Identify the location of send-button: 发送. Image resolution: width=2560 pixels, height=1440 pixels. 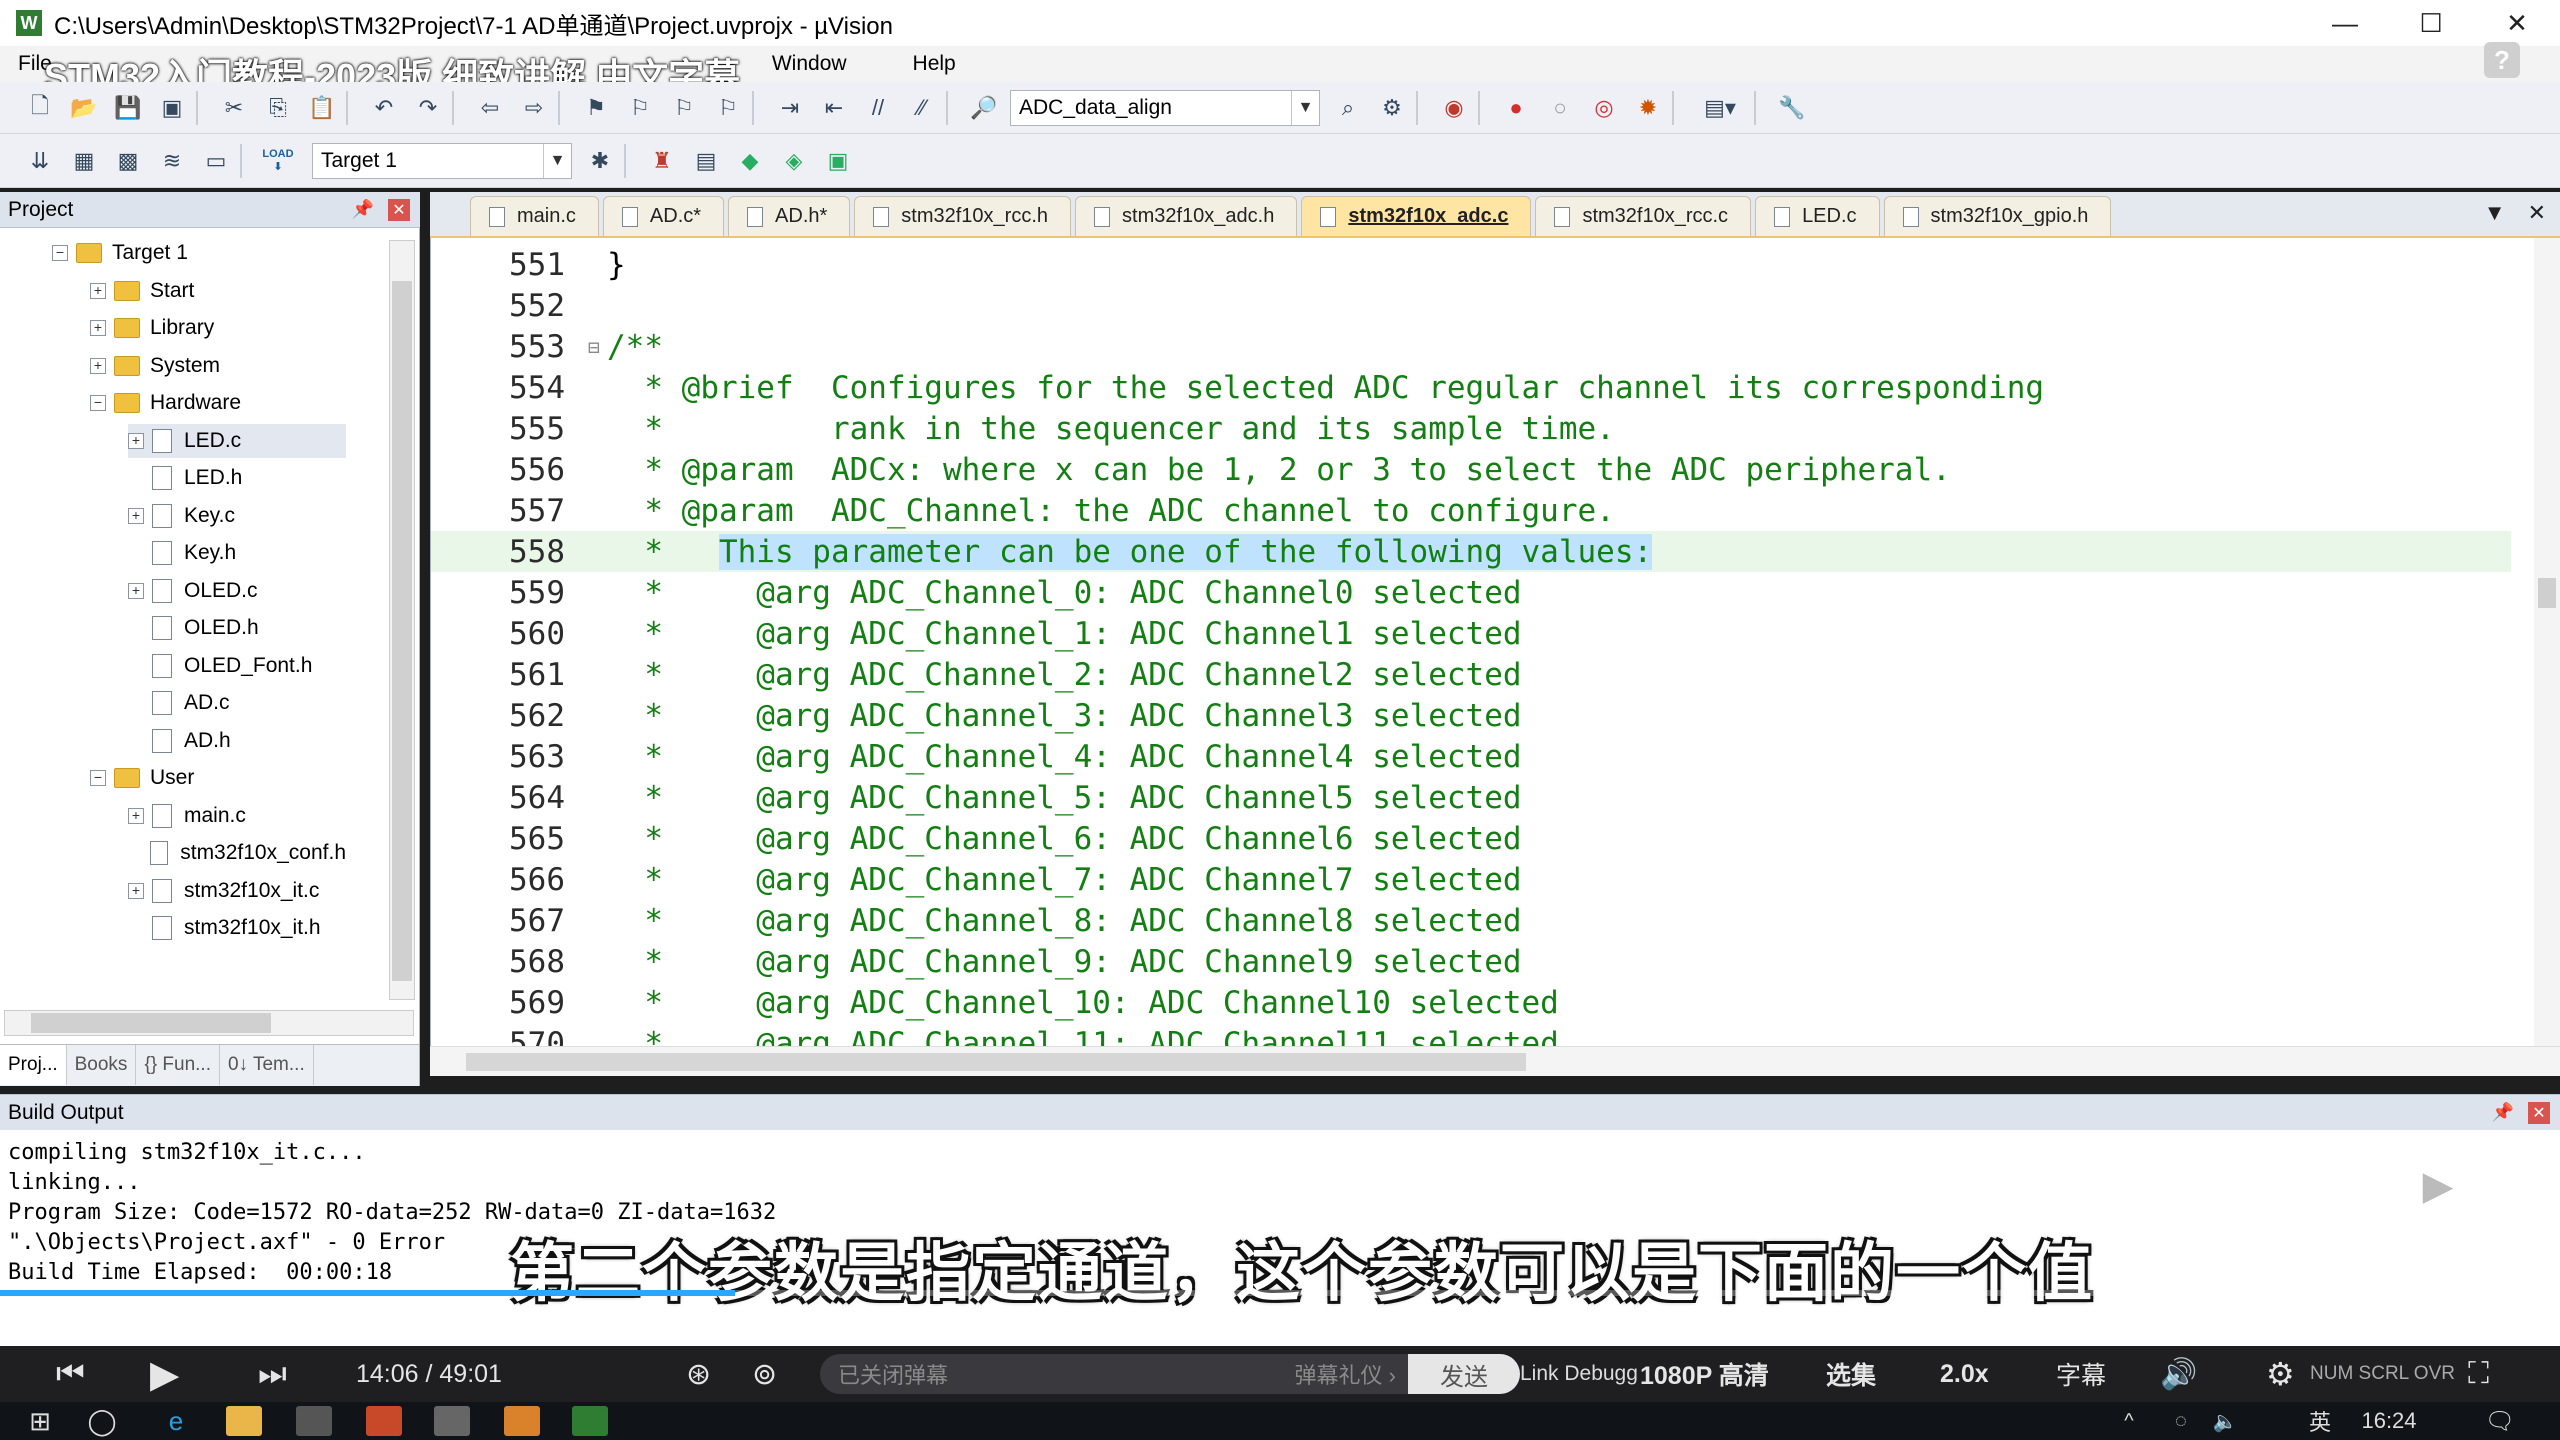
(1464, 1374).